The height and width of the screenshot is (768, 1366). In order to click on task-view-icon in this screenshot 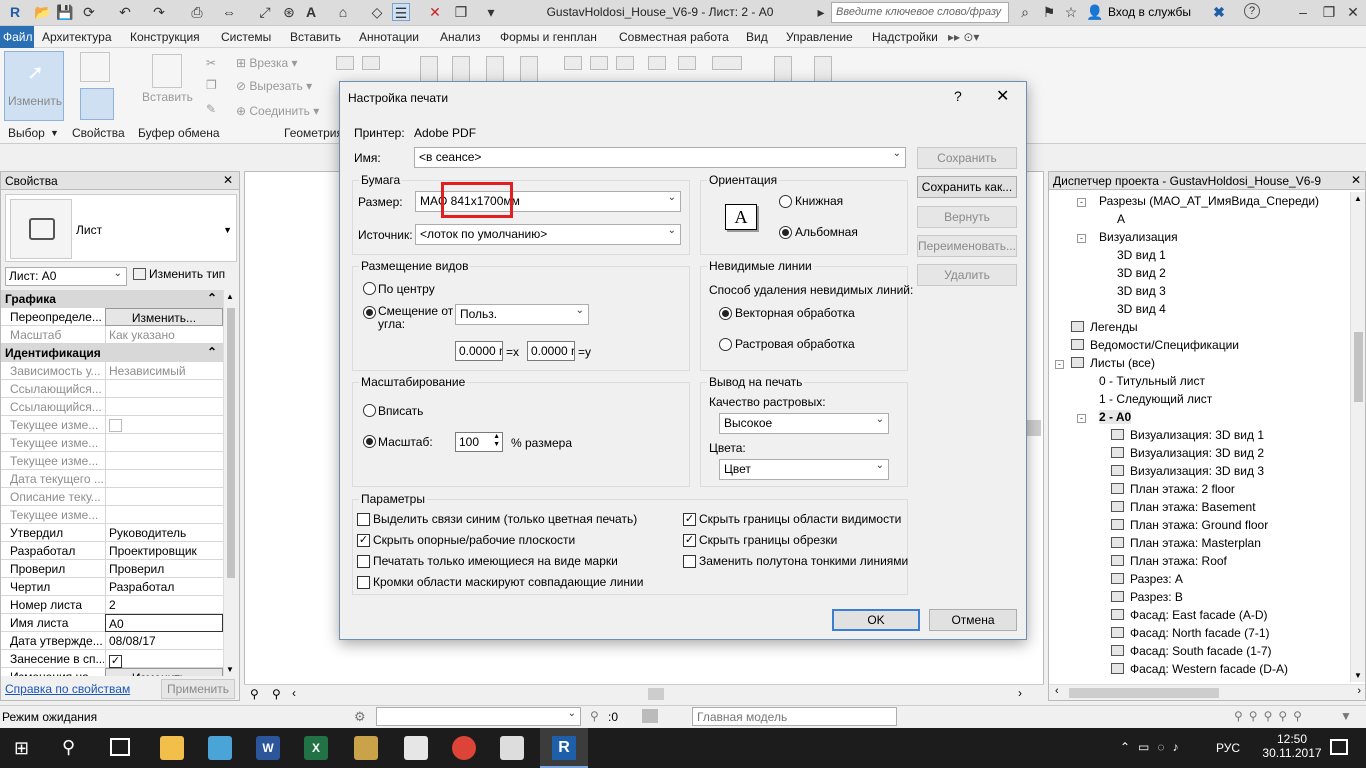, I will do `click(120, 747)`.